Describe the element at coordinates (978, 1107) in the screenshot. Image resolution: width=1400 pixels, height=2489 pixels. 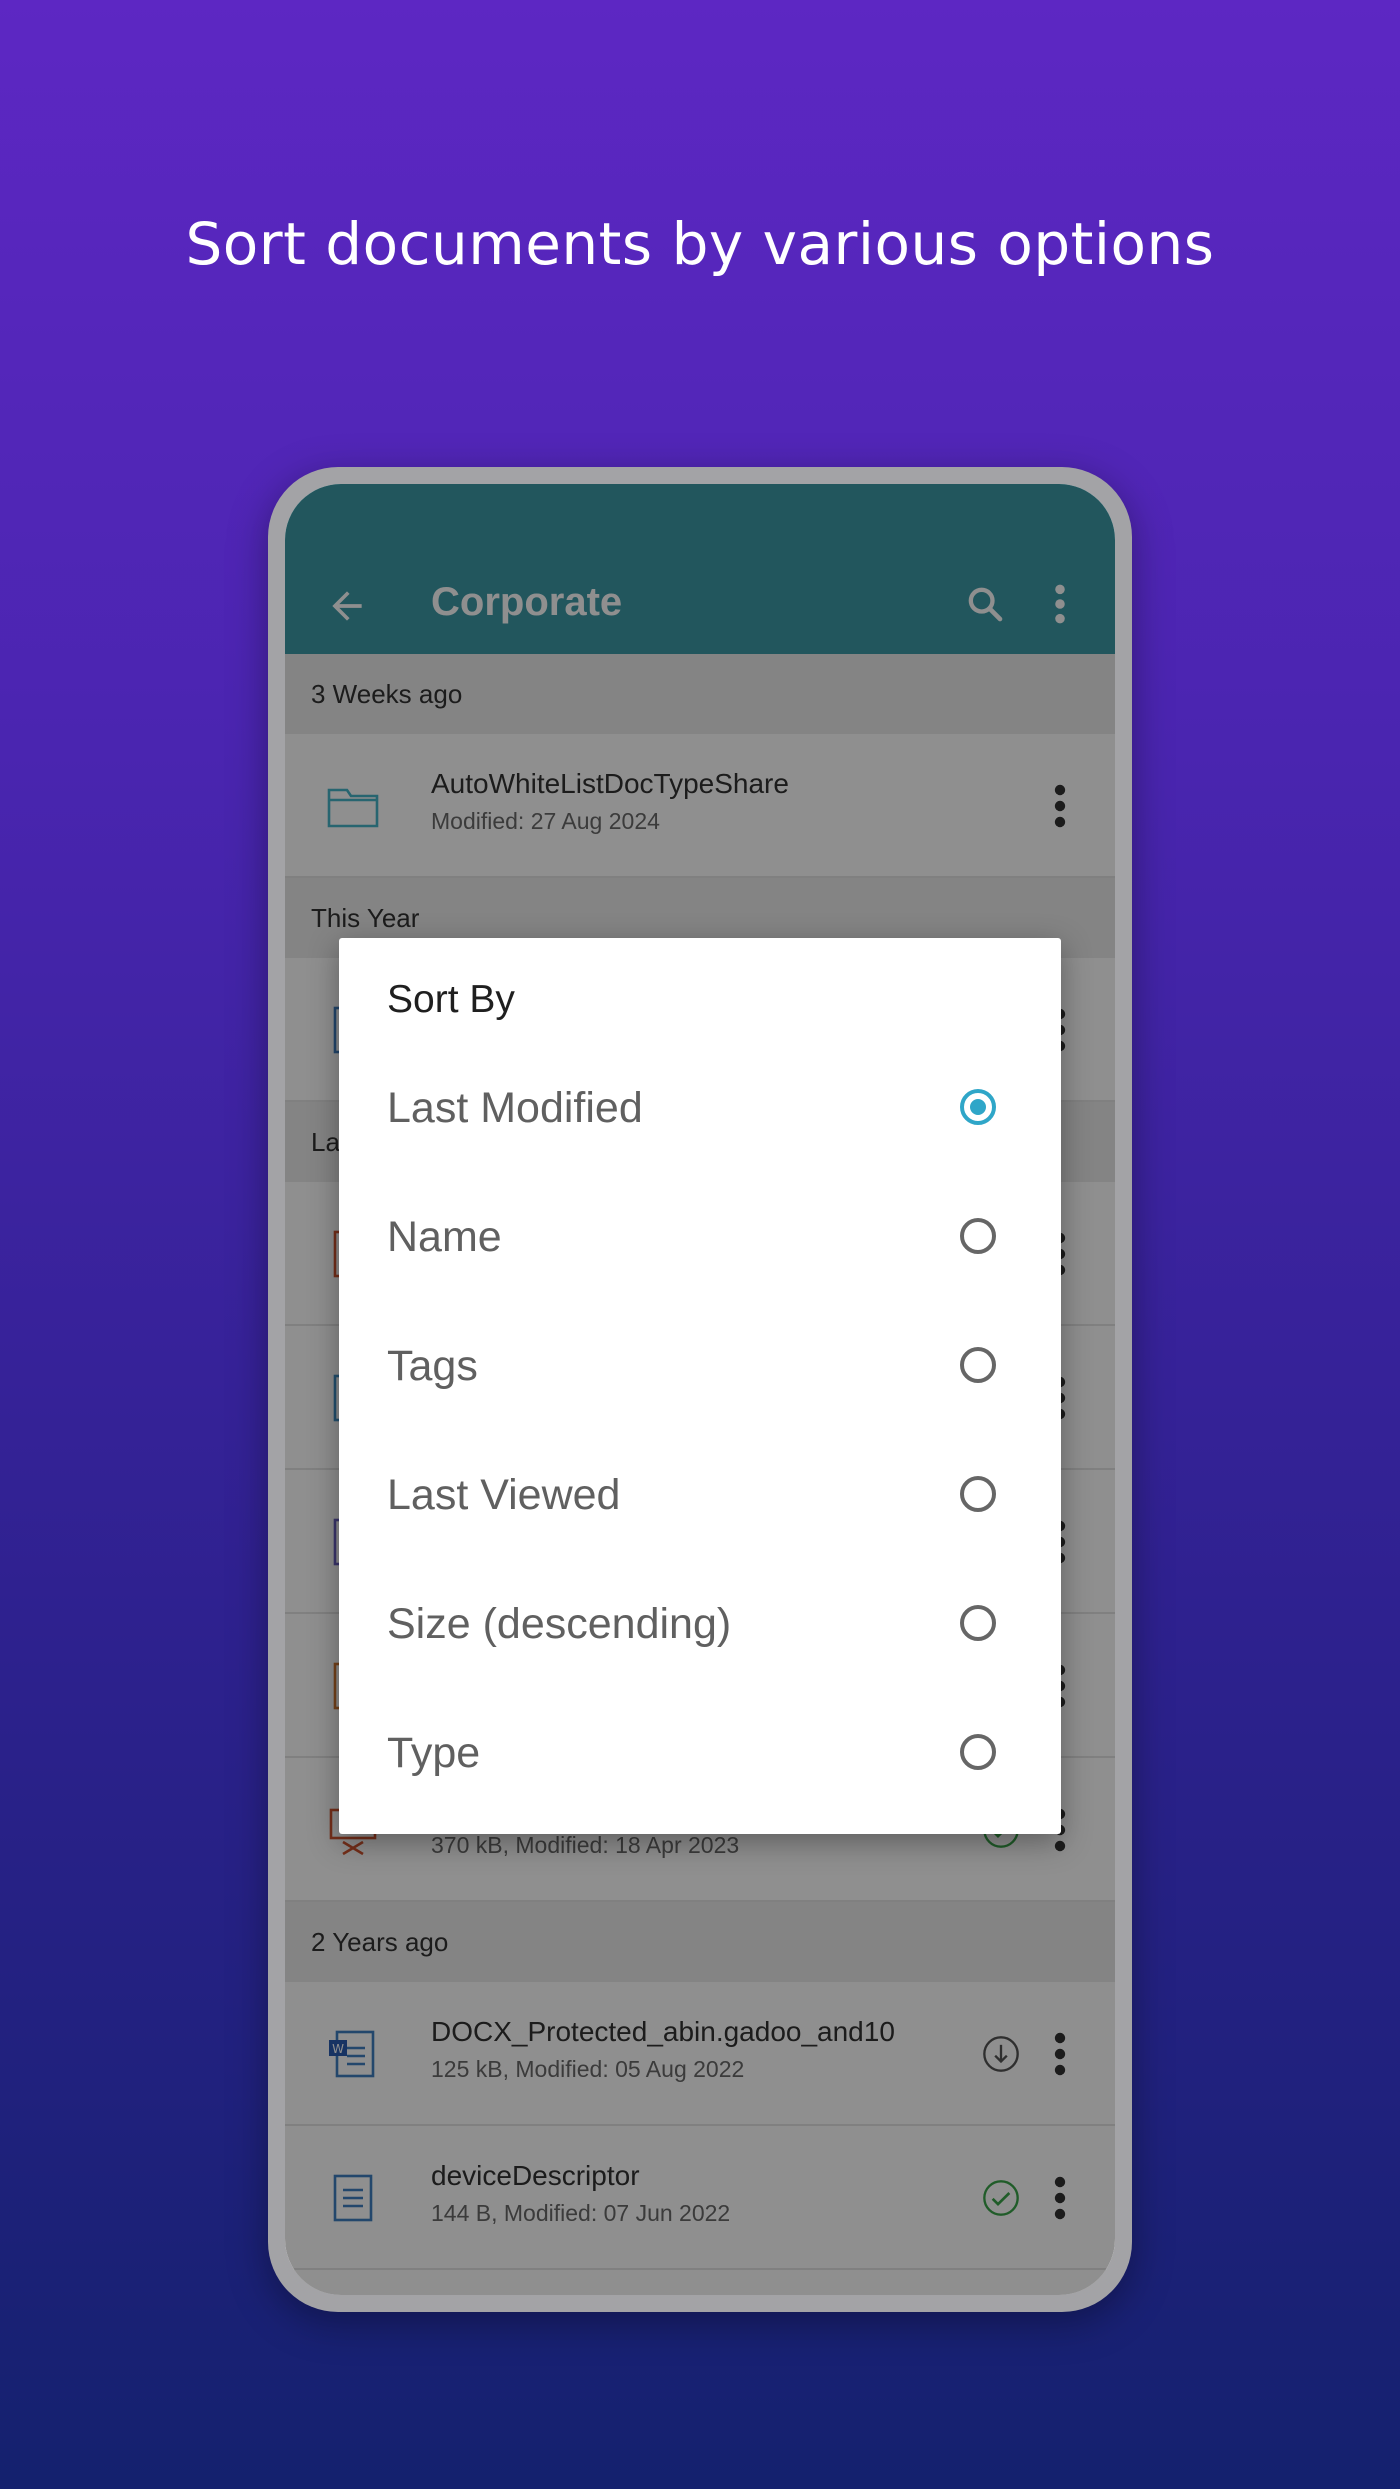
I see `radio-button-selected` at that location.